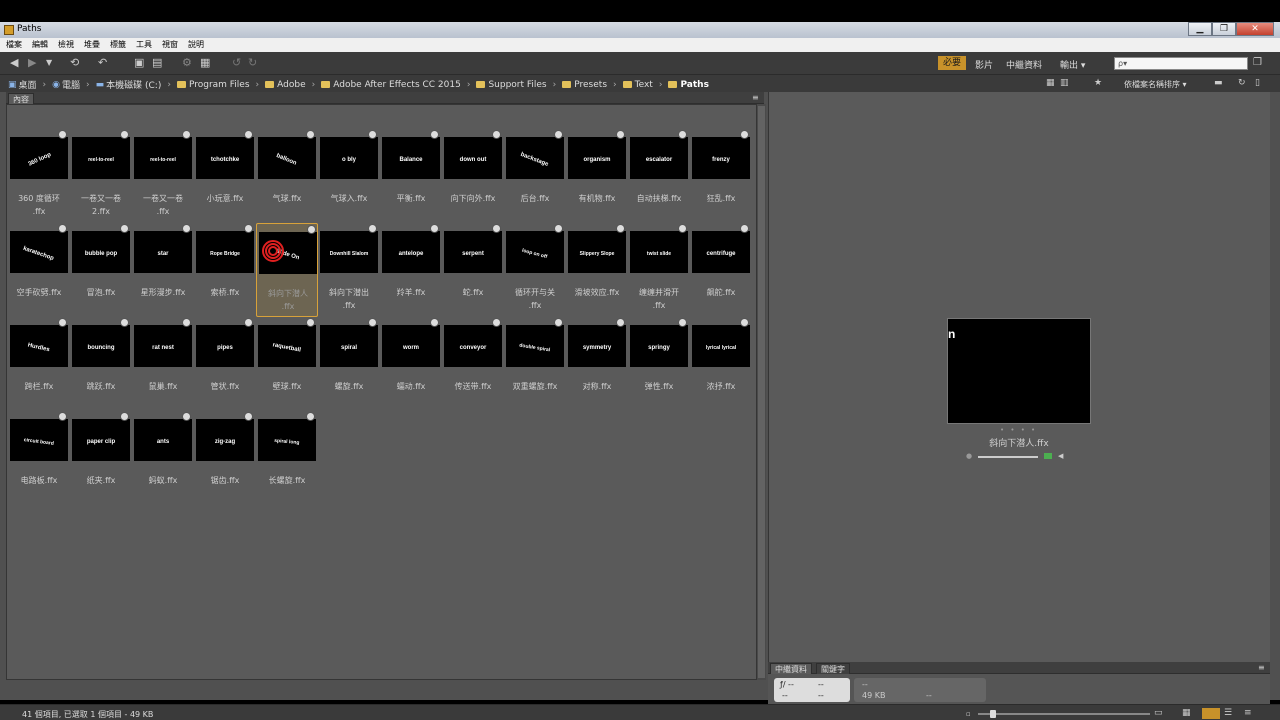  What do you see at coordinates (195, 45) in the screenshot?
I see `menu-help: 說明` at bounding box center [195, 45].